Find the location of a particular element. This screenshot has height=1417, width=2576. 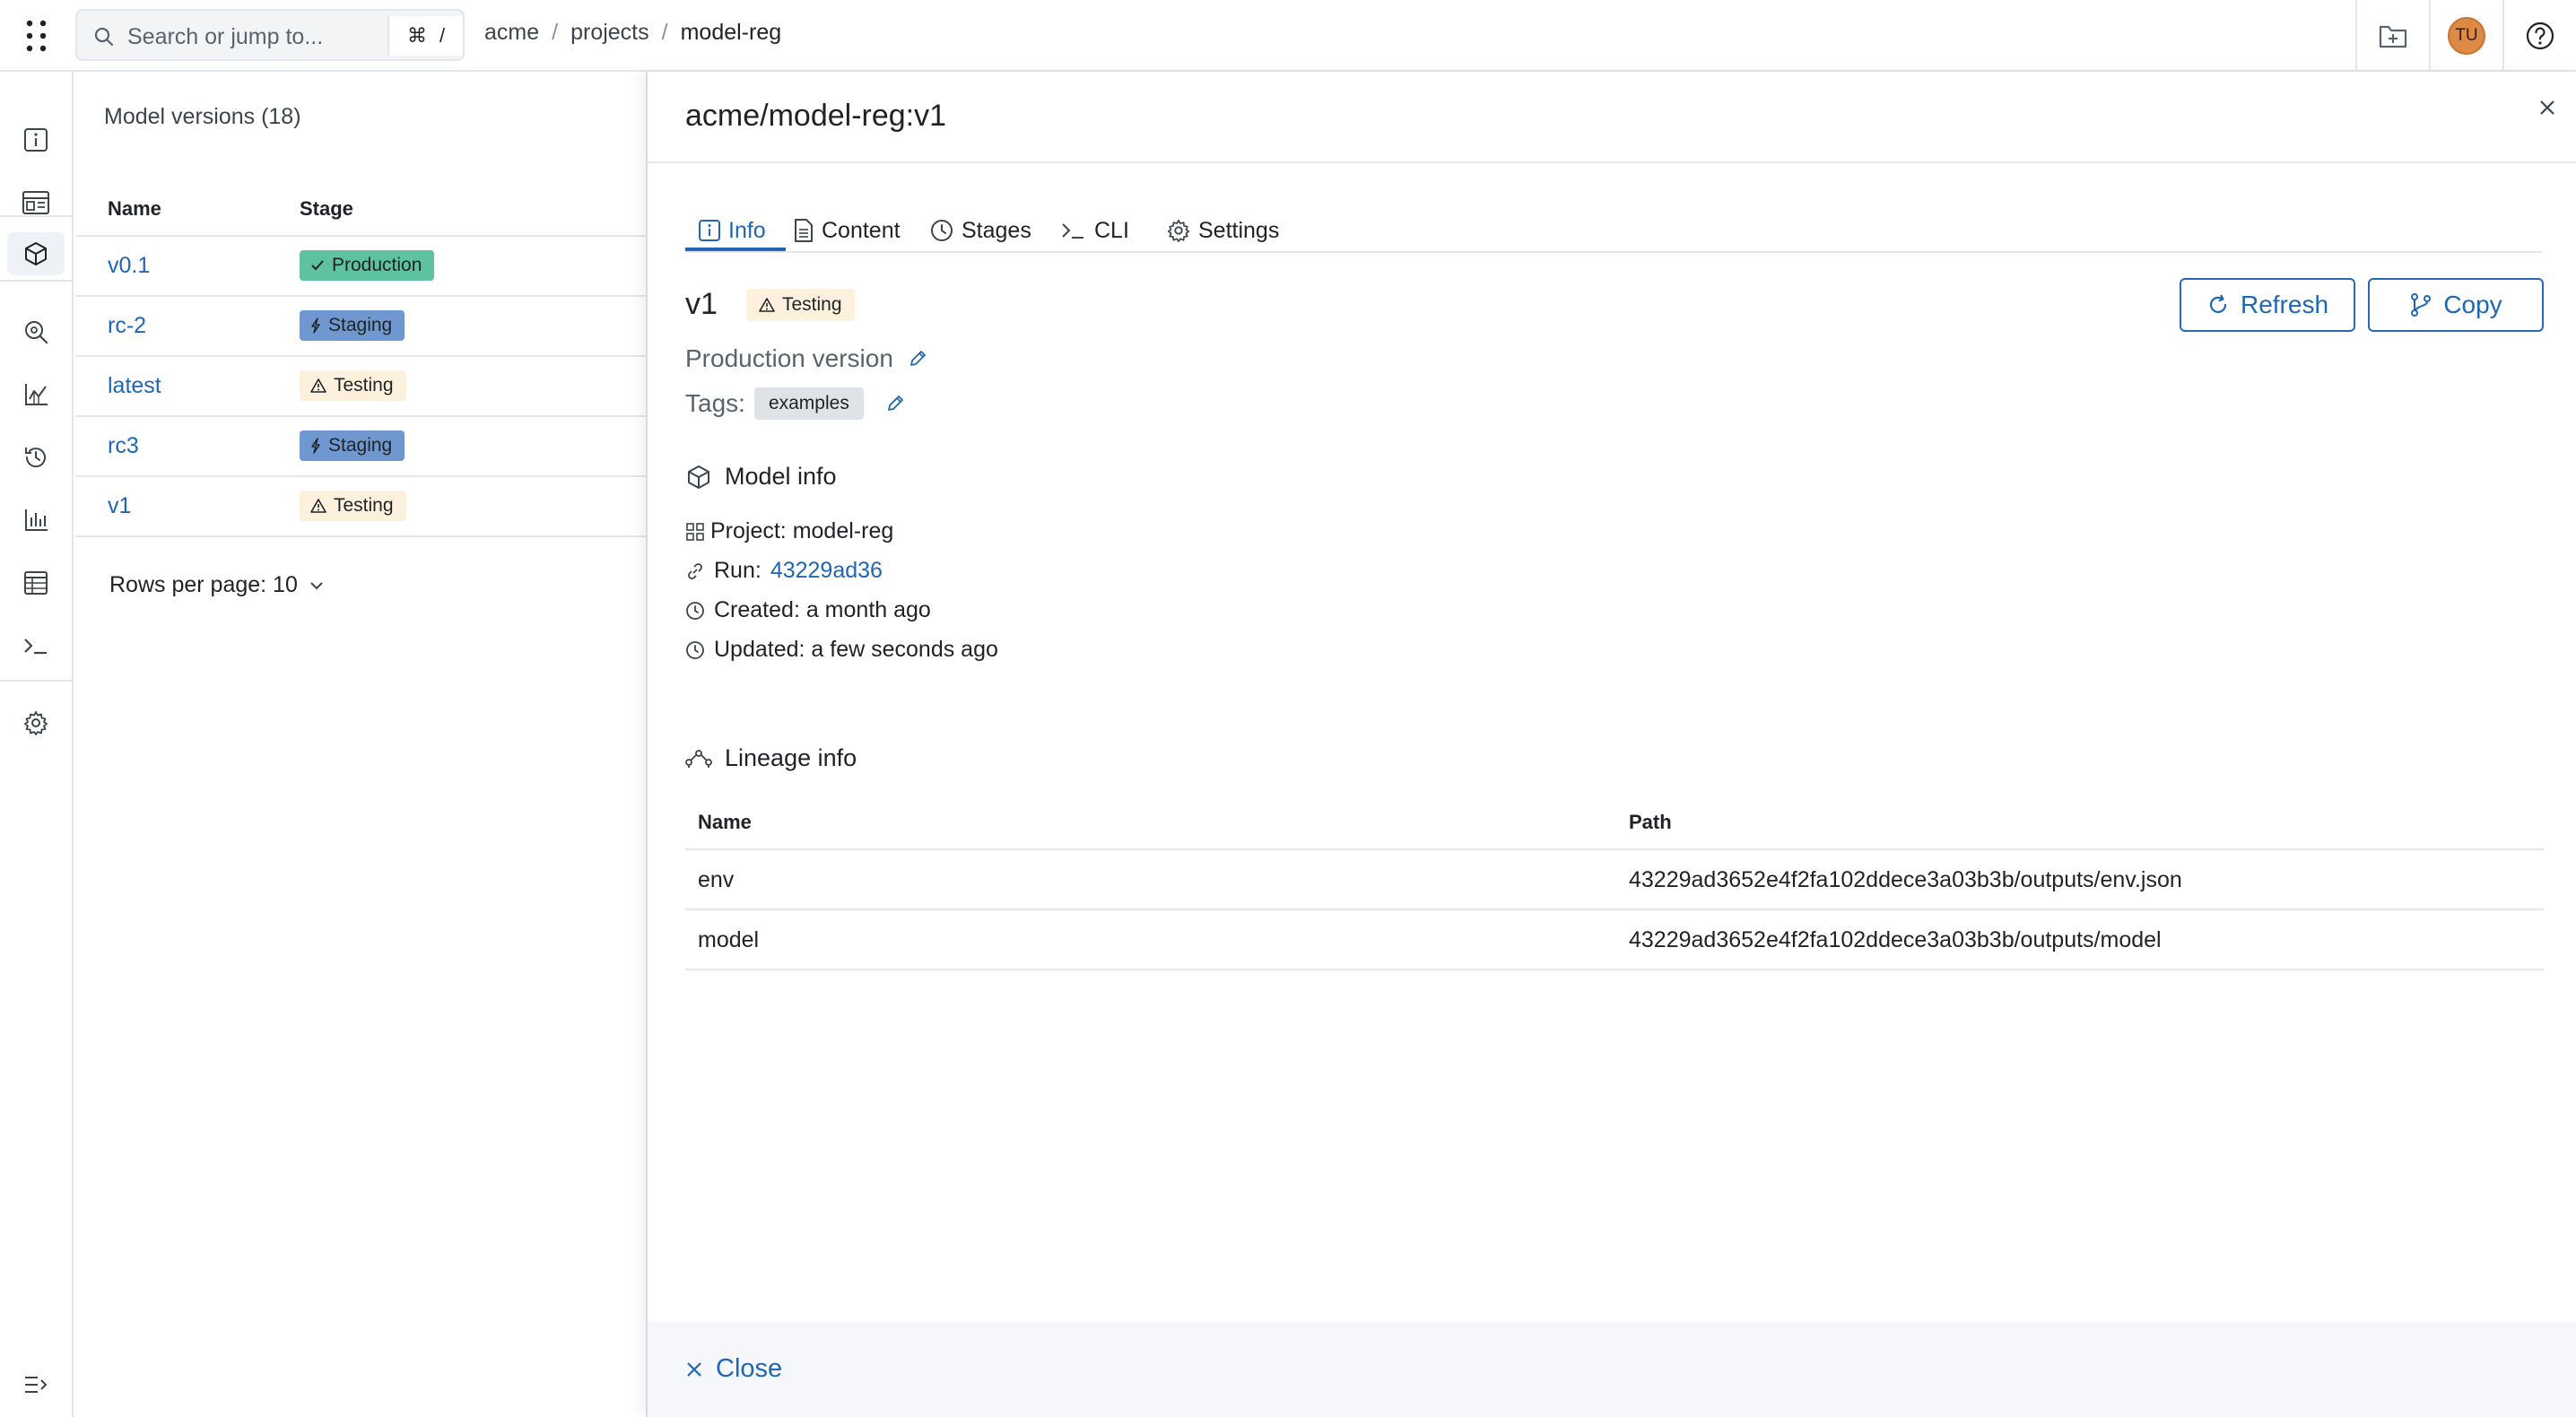

created-text: Created: a month ago is located at coordinates (822, 610).